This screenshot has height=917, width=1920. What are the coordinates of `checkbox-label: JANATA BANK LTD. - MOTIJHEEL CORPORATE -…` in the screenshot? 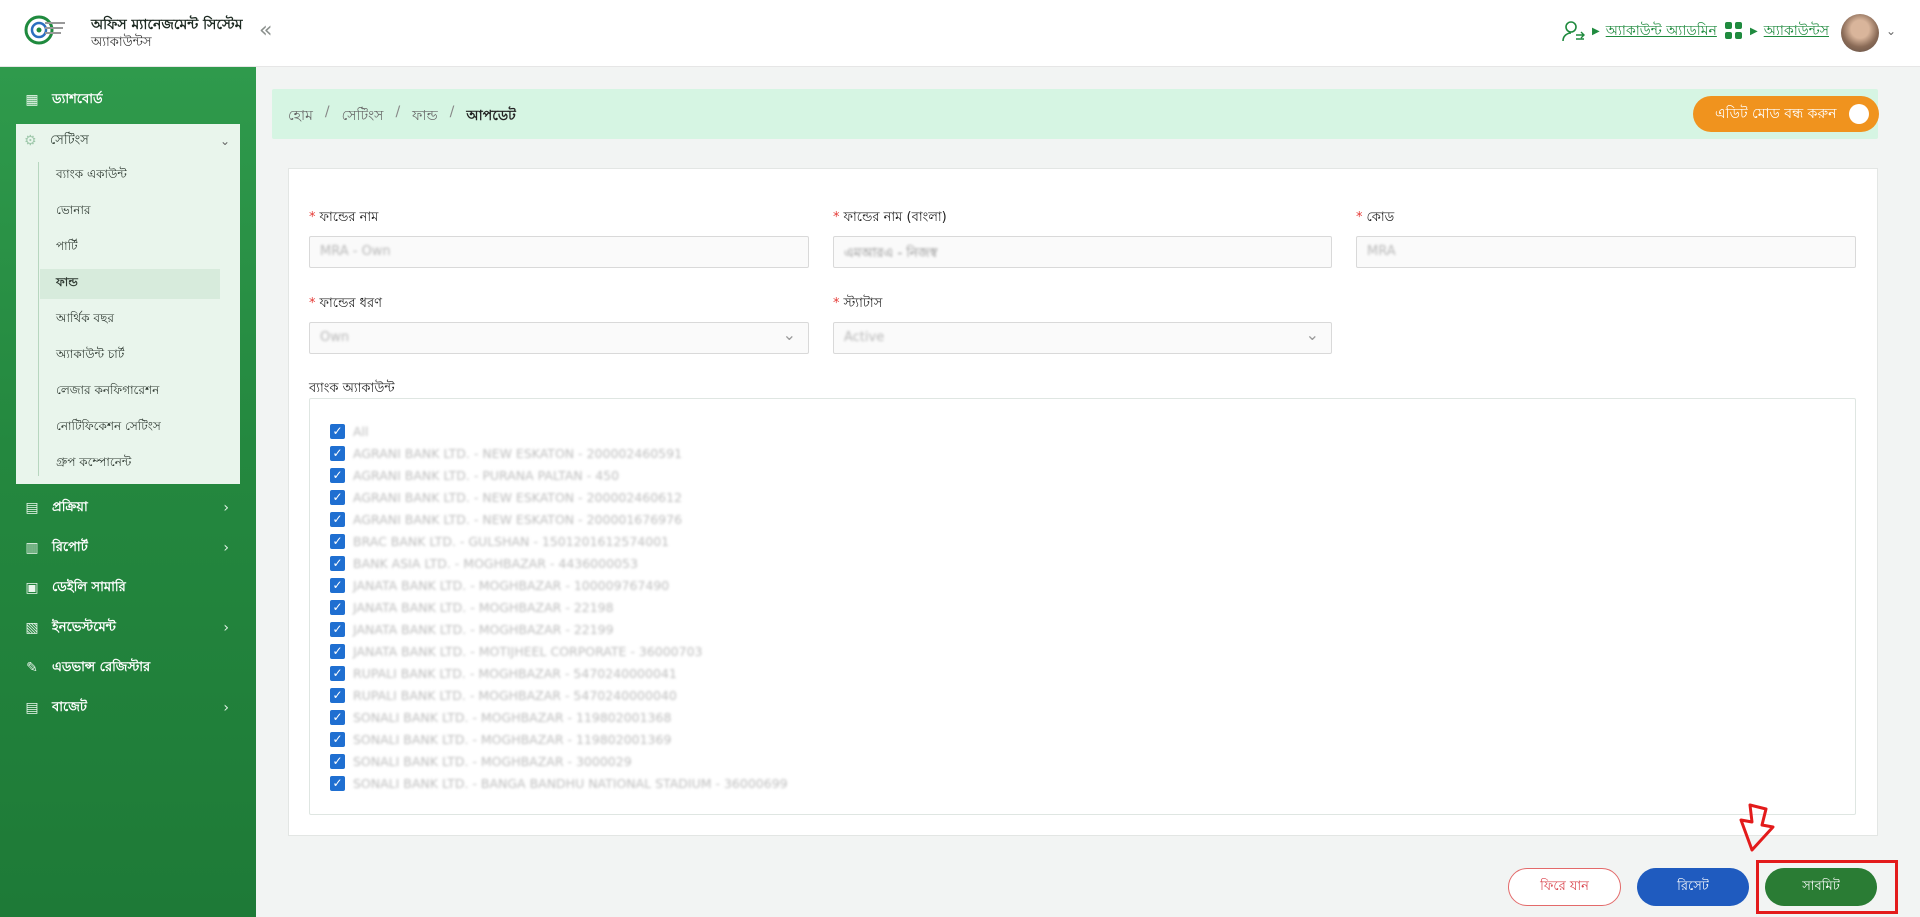 It's located at (528, 651).